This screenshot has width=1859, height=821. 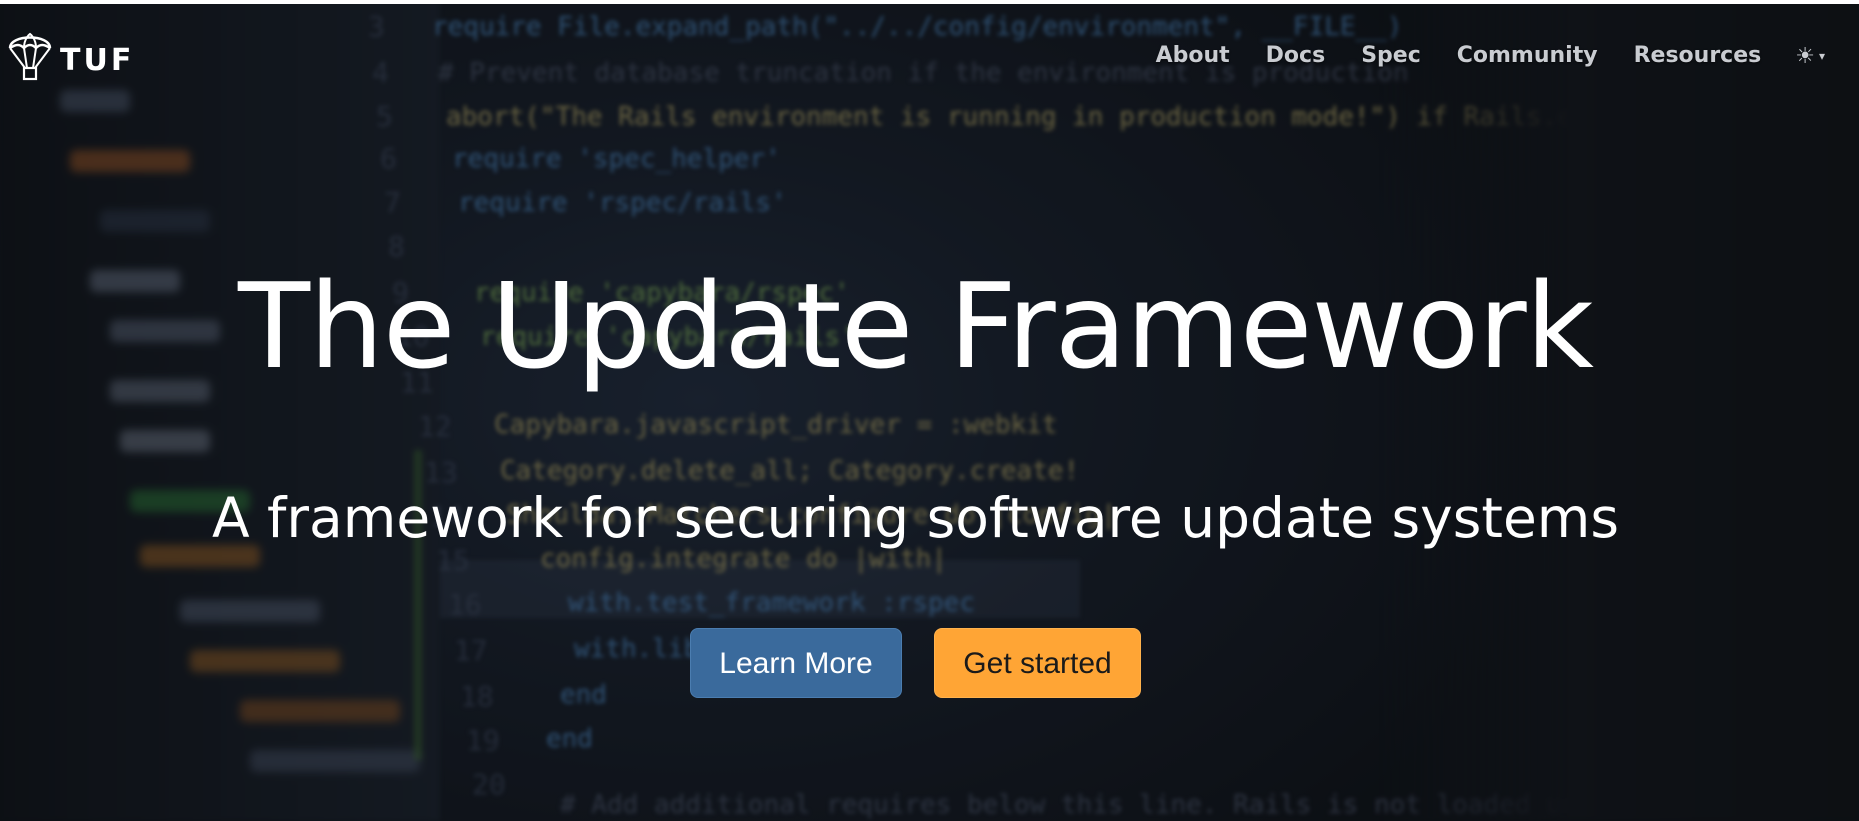 What do you see at coordinates (1821, 56) in the screenshot?
I see `chevron-down-icon: ▾` at bounding box center [1821, 56].